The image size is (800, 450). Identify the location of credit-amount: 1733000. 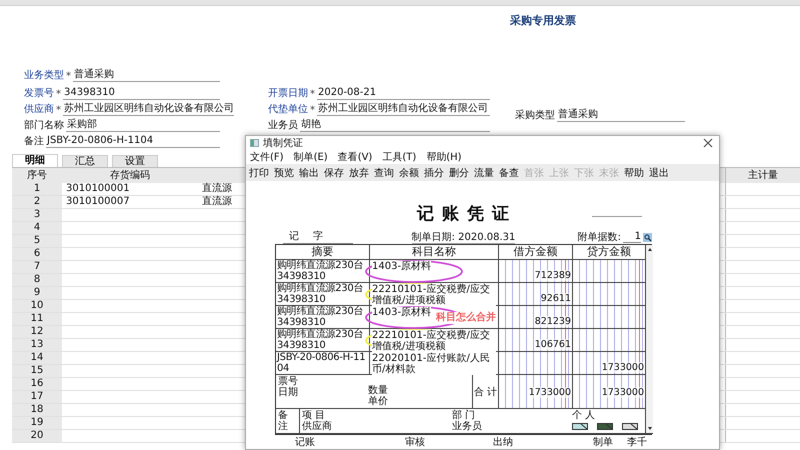
(623, 367).